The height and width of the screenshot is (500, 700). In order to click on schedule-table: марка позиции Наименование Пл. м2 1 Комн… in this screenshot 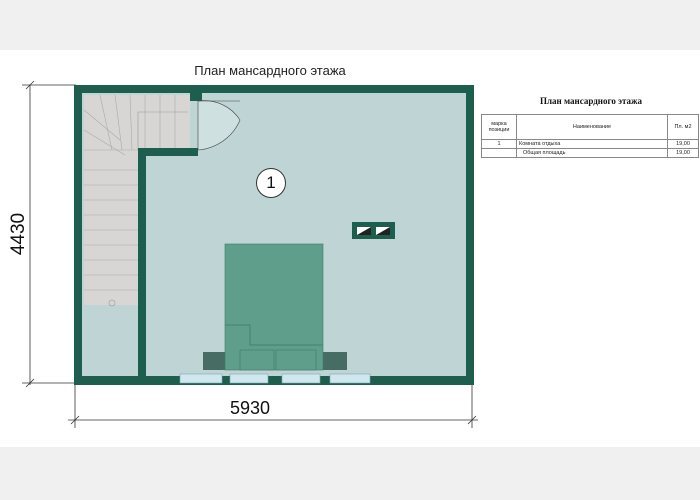, I will do `click(590, 136)`.